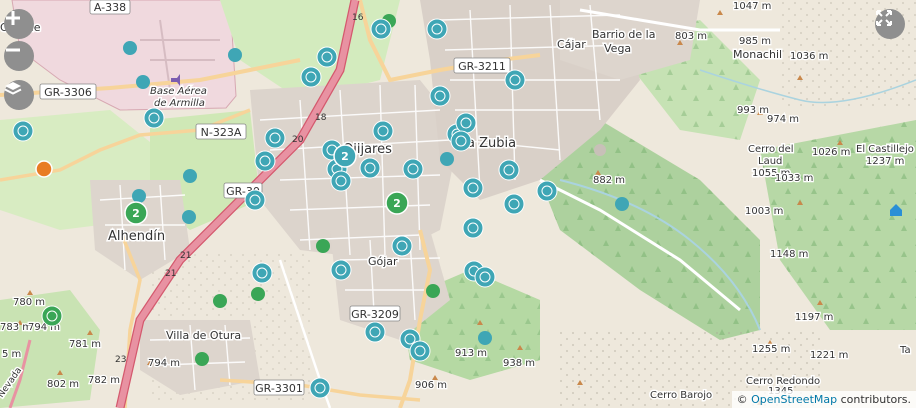 The height and width of the screenshot is (408, 916). What do you see at coordinates (744, 399) in the screenshot?
I see `attribution-prefix: ©` at bounding box center [744, 399].